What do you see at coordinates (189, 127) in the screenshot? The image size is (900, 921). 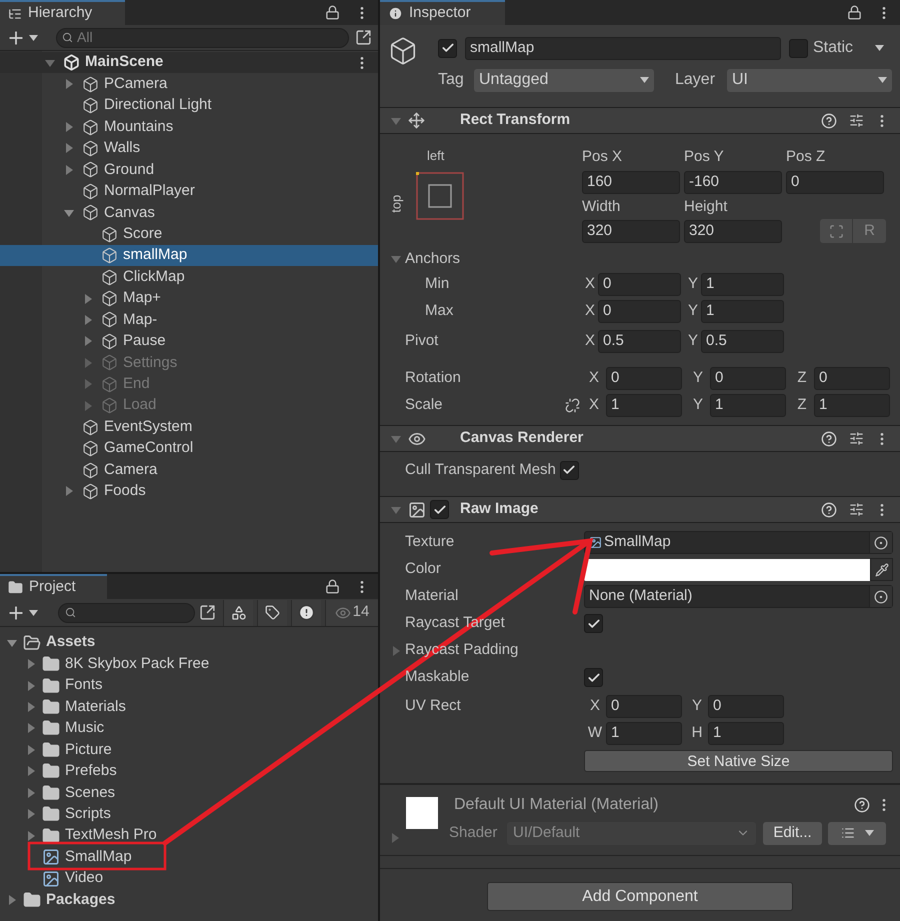 I see `hierarchy-item: Mountains` at bounding box center [189, 127].